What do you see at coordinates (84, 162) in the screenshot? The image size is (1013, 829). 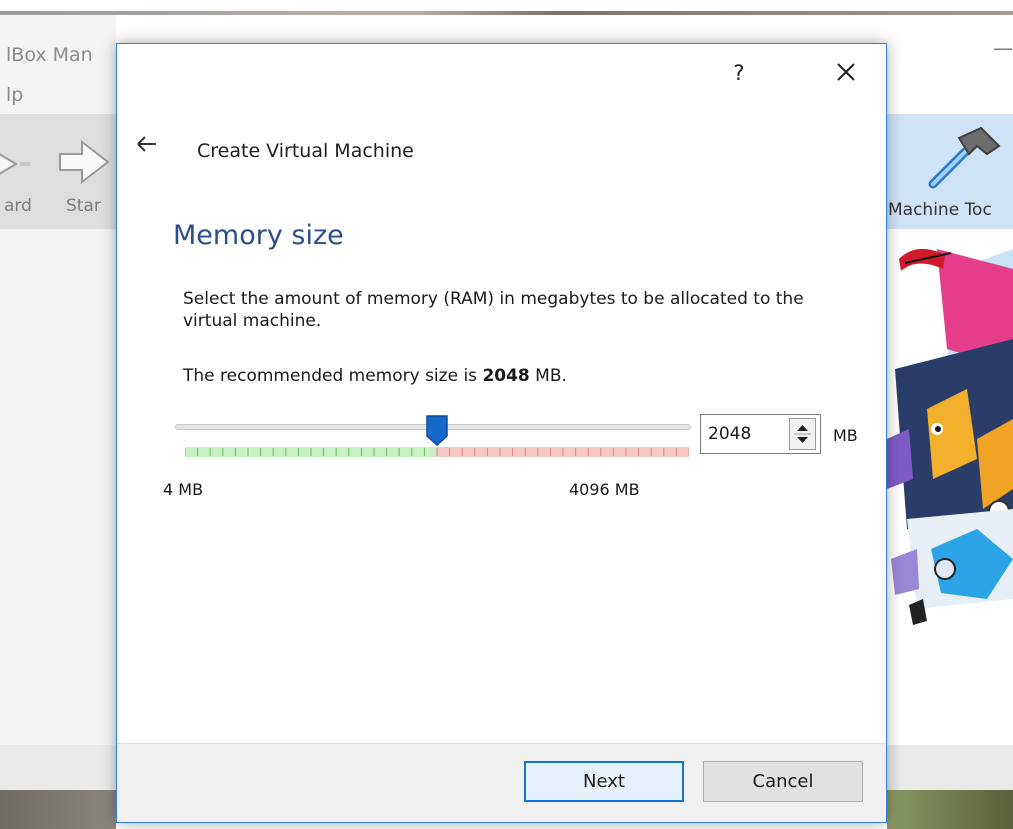 I see `start-arrow-icon` at bounding box center [84, 162].